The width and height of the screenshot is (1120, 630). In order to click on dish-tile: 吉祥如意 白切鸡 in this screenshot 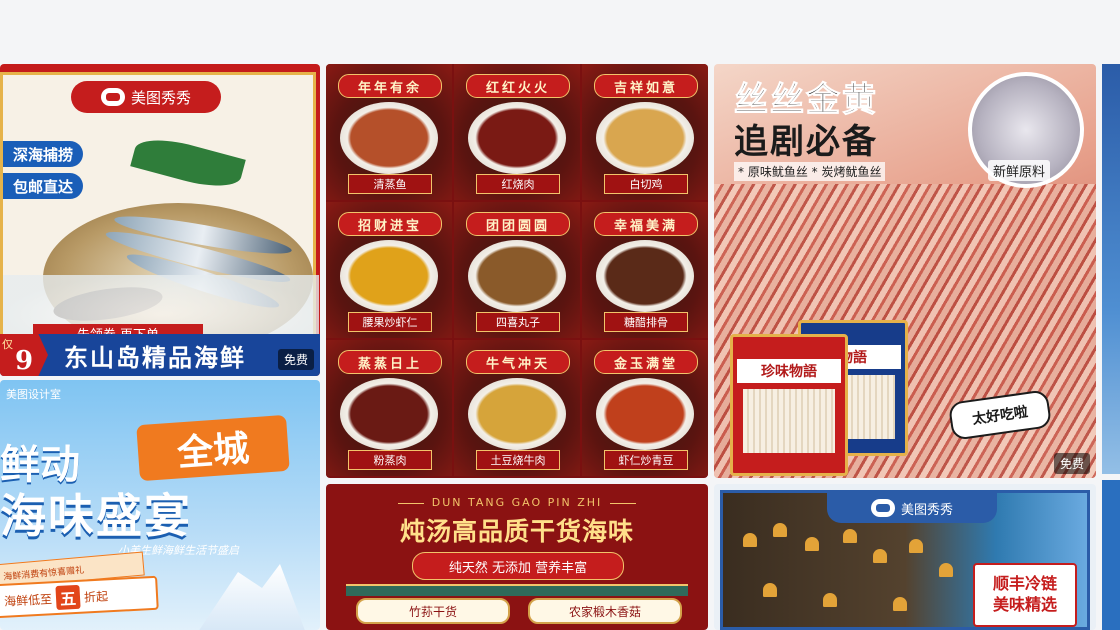, I will do `click(645, 132)`.